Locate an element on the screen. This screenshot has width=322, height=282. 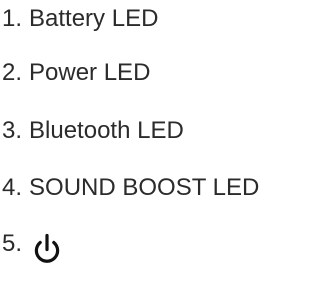
list-item-battery-led: 1. Battery LED is located at coordinates (80, 19).